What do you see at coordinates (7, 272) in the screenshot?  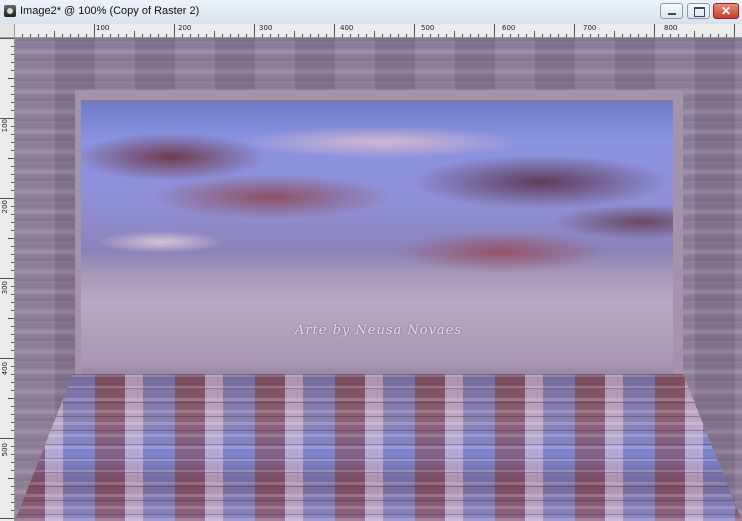 I see `vertical-ruler: 100 200 300 400 500` at bounding box center [7, 272].